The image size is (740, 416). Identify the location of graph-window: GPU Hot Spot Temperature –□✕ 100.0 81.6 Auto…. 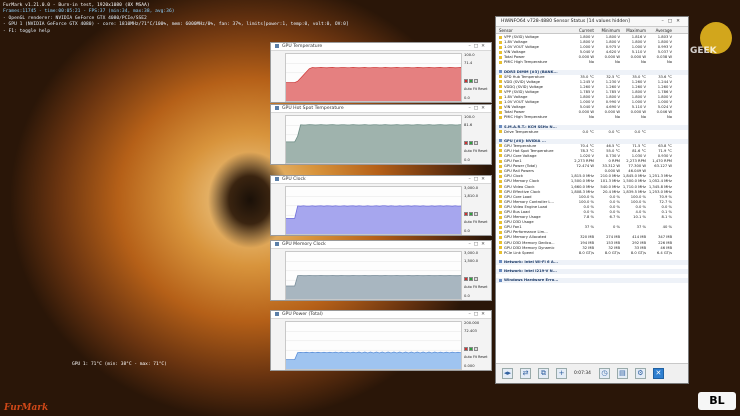
(381, 134).